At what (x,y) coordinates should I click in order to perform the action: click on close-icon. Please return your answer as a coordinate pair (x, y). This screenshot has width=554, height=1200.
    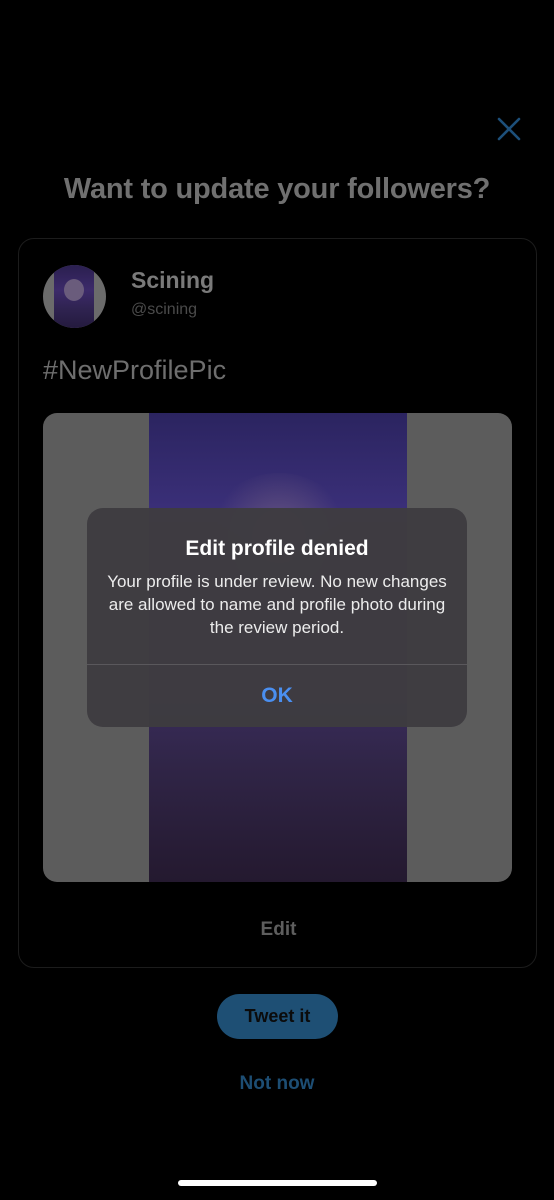
    Looking at the image, I should click on (509, 129).